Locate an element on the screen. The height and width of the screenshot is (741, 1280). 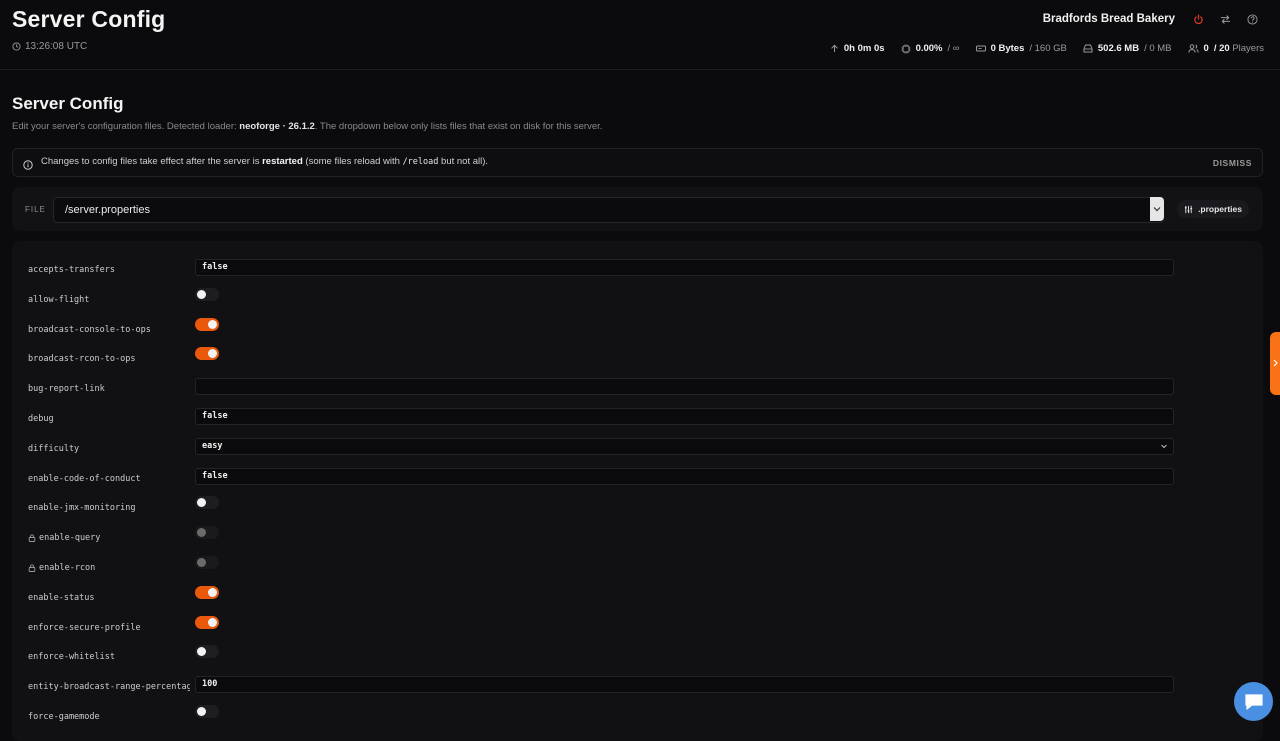
server-clock: 13:26:08 UTC is located at coordinates (49, 46).